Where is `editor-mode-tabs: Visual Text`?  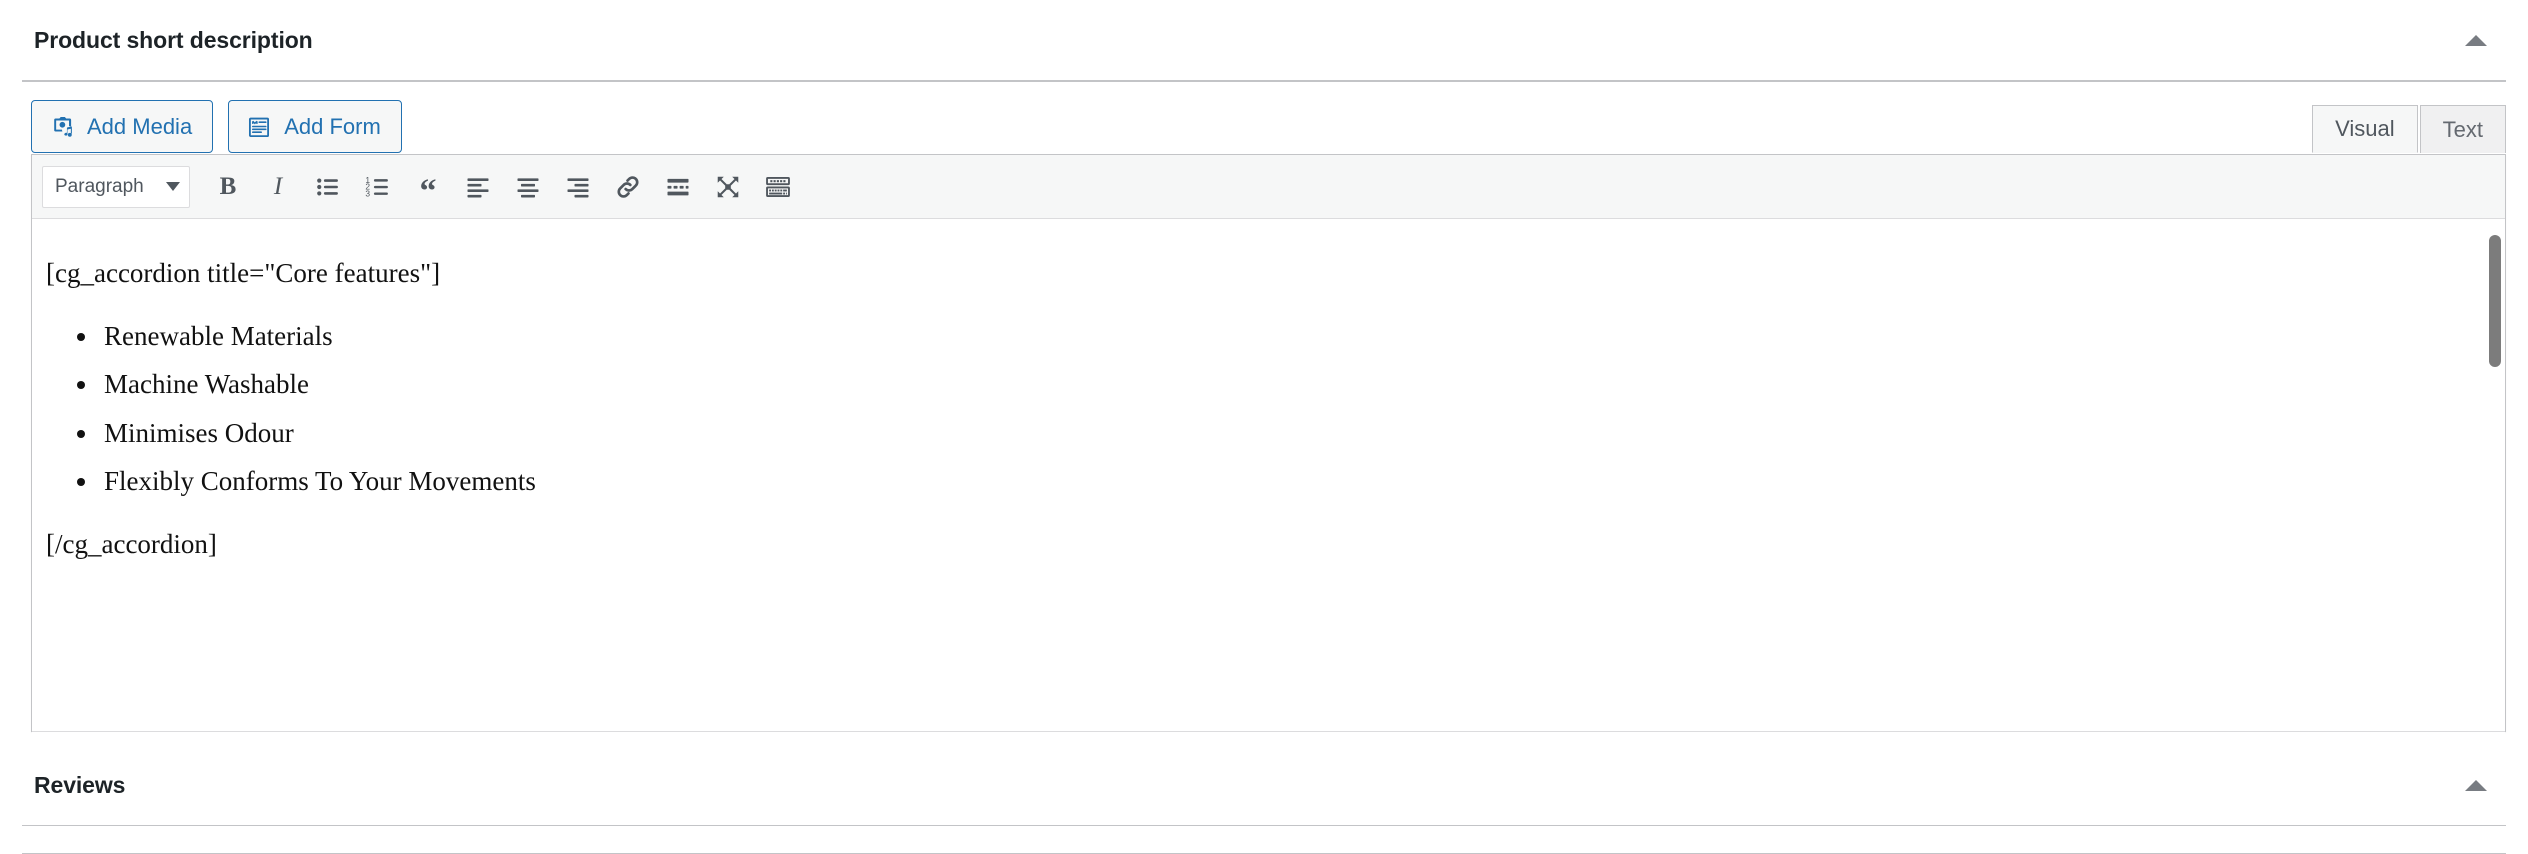 editor-mode-tabs: Visual Text is located at coordinates (2409, 129).